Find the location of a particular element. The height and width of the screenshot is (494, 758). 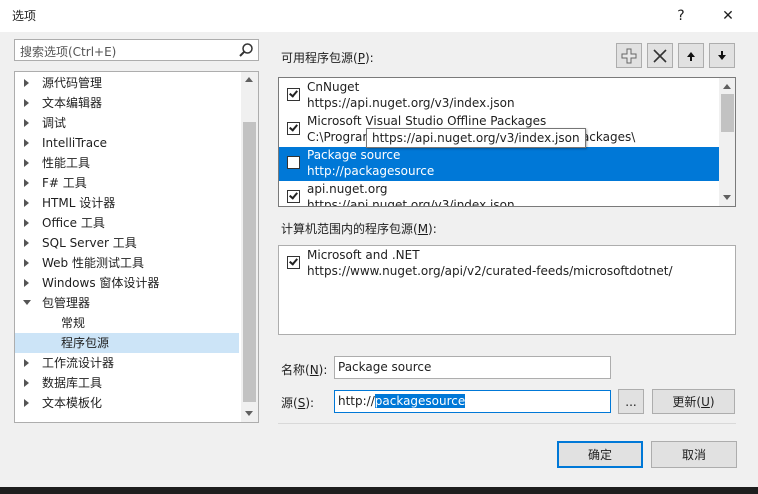

tree-scrollbar is located at coordinates (249, 247).